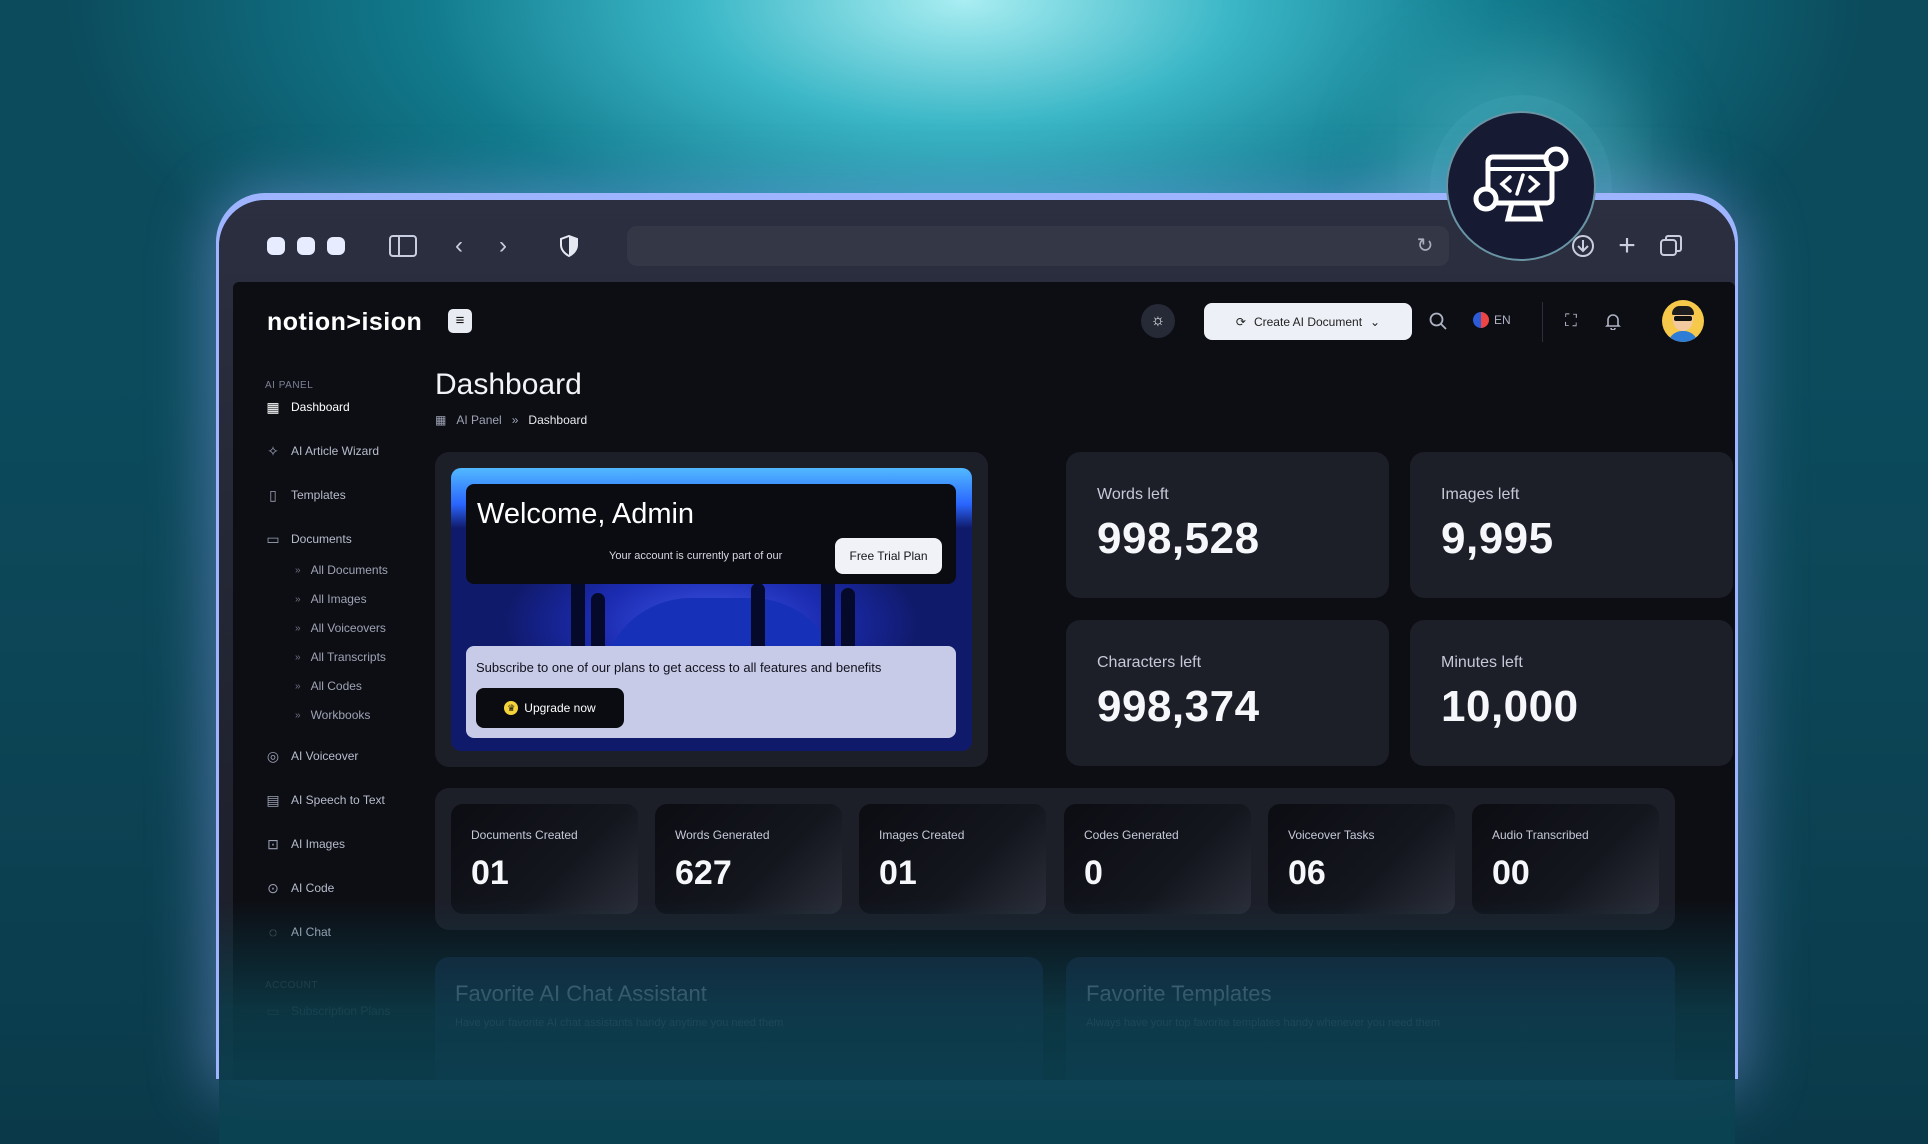  What do you see at coordinates (1492, 320) in the screenshot?
I see `language-selector: EN` at bounding box center [1492, 320].